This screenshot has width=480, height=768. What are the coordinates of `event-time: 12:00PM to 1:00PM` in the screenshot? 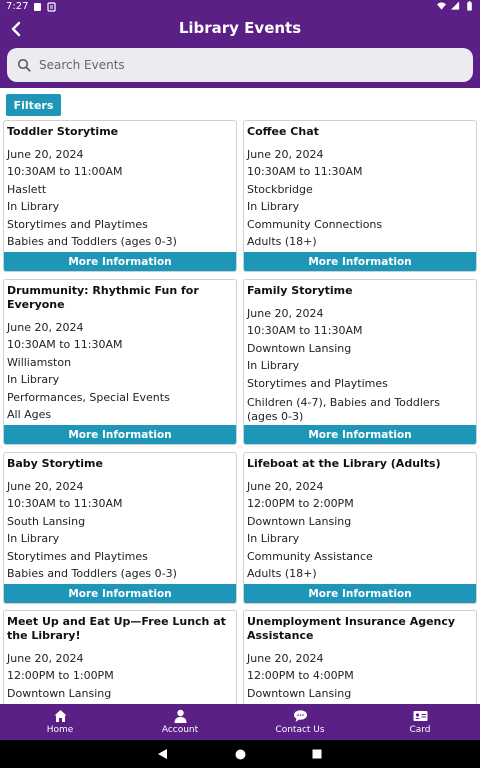 It's located at (60, 676).